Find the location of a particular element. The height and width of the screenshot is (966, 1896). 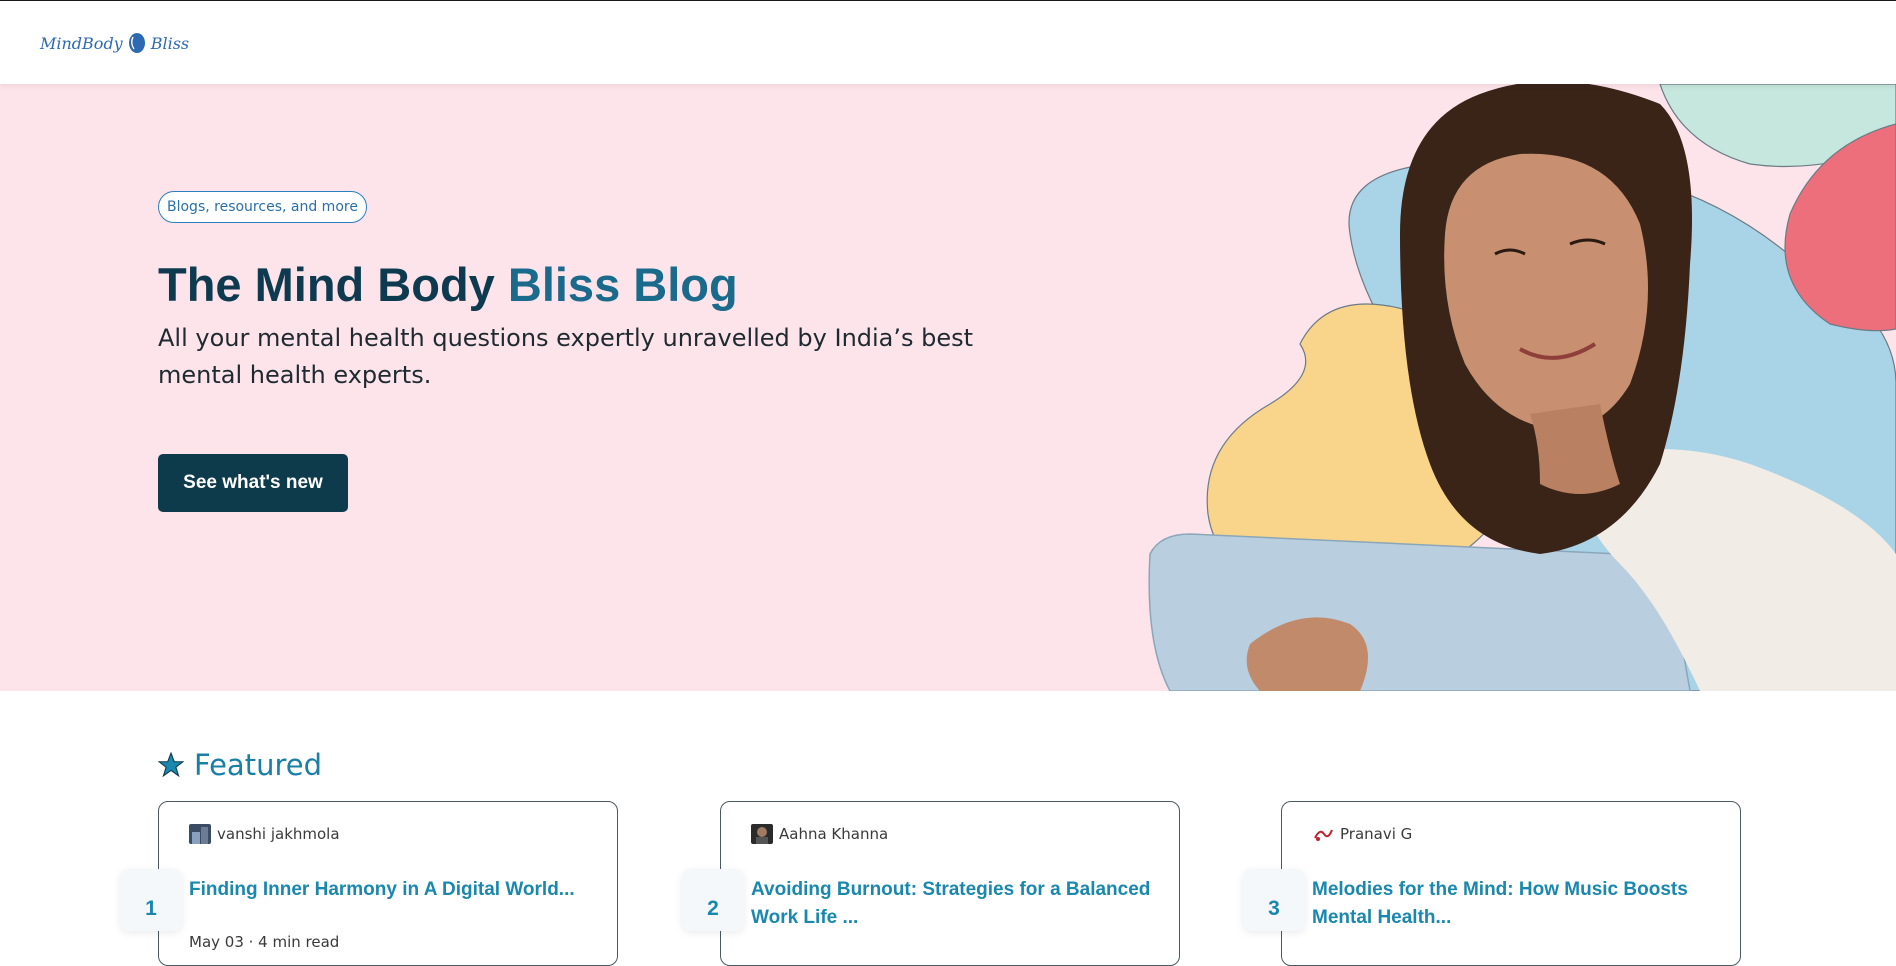

post-meta: May 03 · 4 min read is located at coordinates (264, 942).